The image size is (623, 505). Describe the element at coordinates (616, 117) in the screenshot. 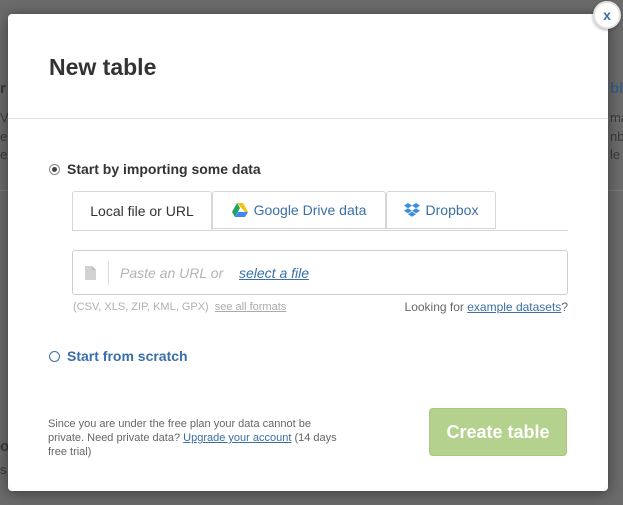

I see `background-text: ma` at that location.